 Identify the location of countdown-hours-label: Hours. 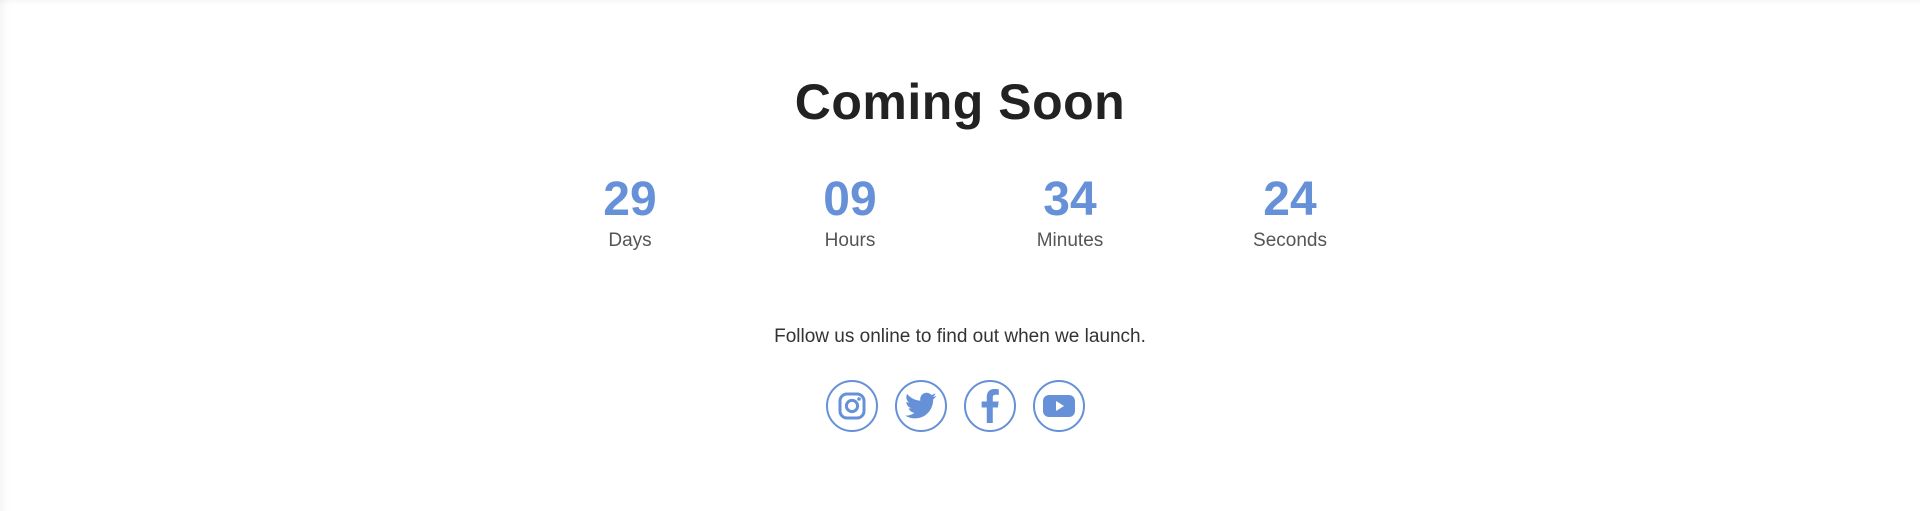
(850, 240).